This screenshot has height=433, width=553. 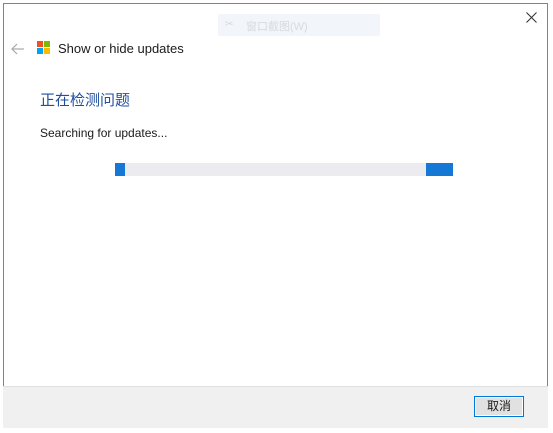 I want to click on footer-bar, so click(x=275, y=407).